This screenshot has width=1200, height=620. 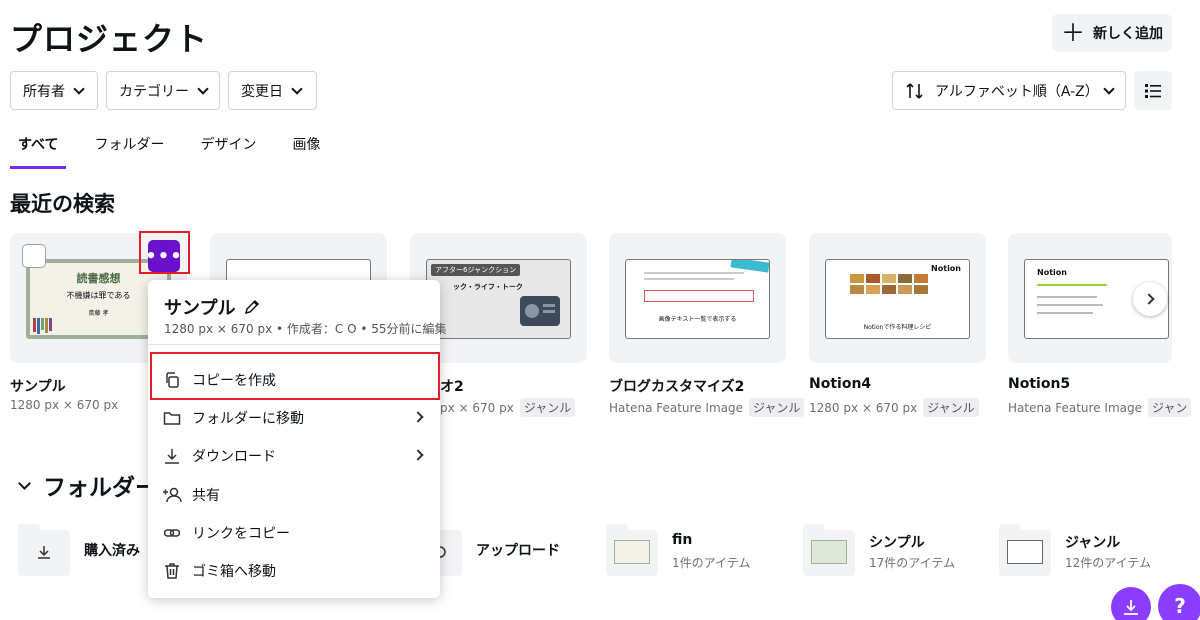 What do you see at coordinates (42, 326) in the screenshot?
I see `books-illustration` at bounding box center [42, 326].